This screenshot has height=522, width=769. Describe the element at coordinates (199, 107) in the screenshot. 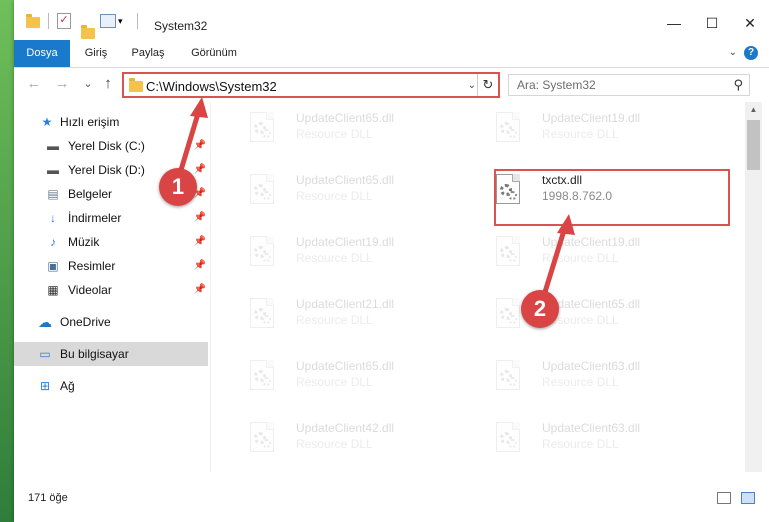

I see `arrow-1-head` at that location.